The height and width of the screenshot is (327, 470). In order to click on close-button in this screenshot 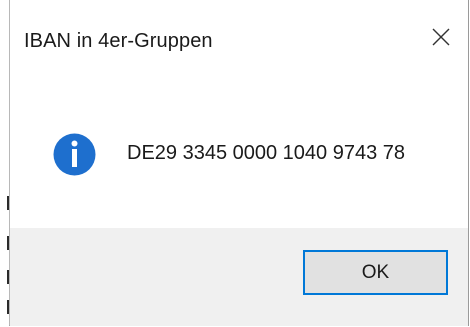, I will do `click(441, 37)`.